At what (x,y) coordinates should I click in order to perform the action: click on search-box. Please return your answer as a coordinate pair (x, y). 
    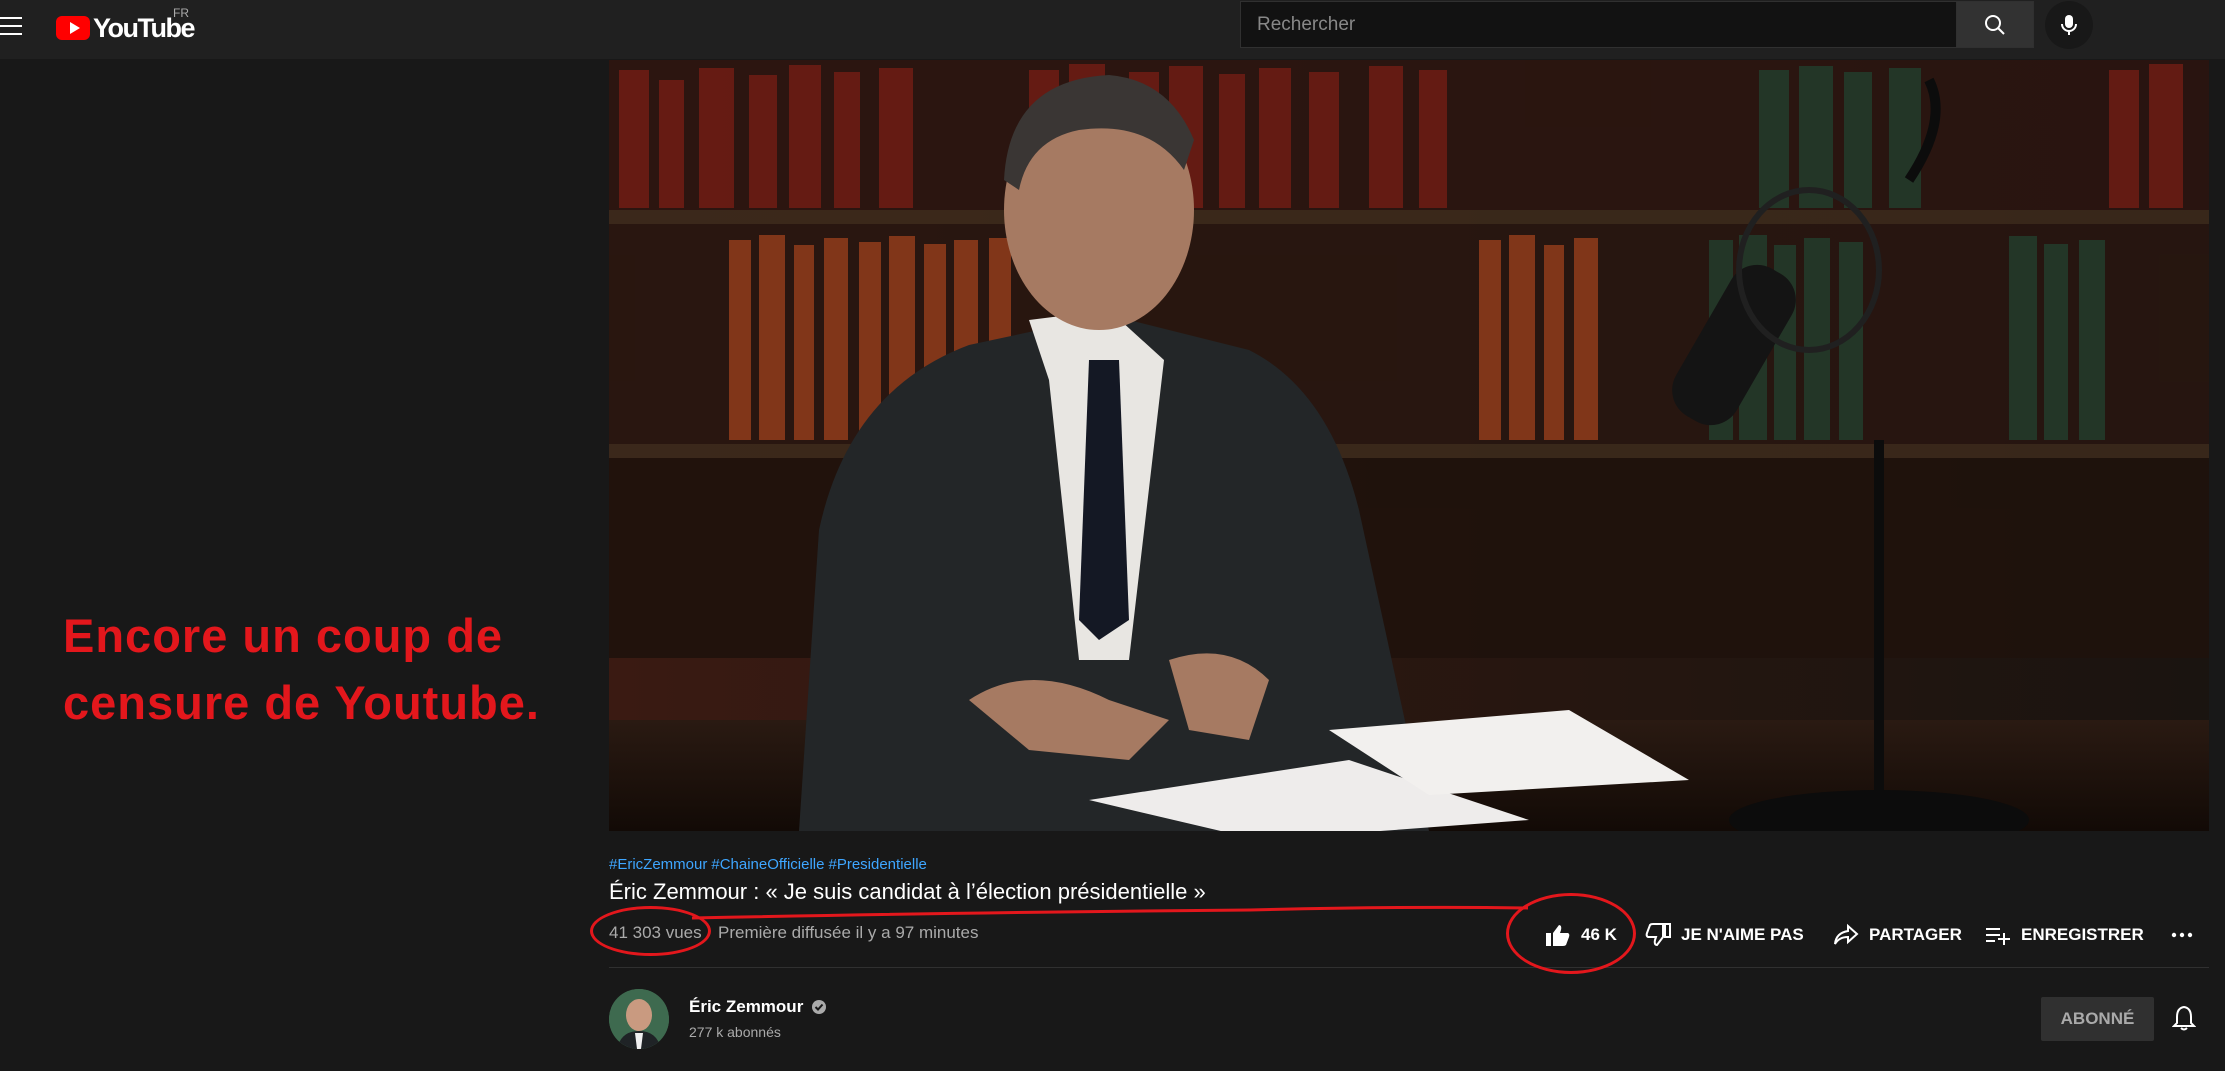
    Looking at the image, I should click on (1598, 24).